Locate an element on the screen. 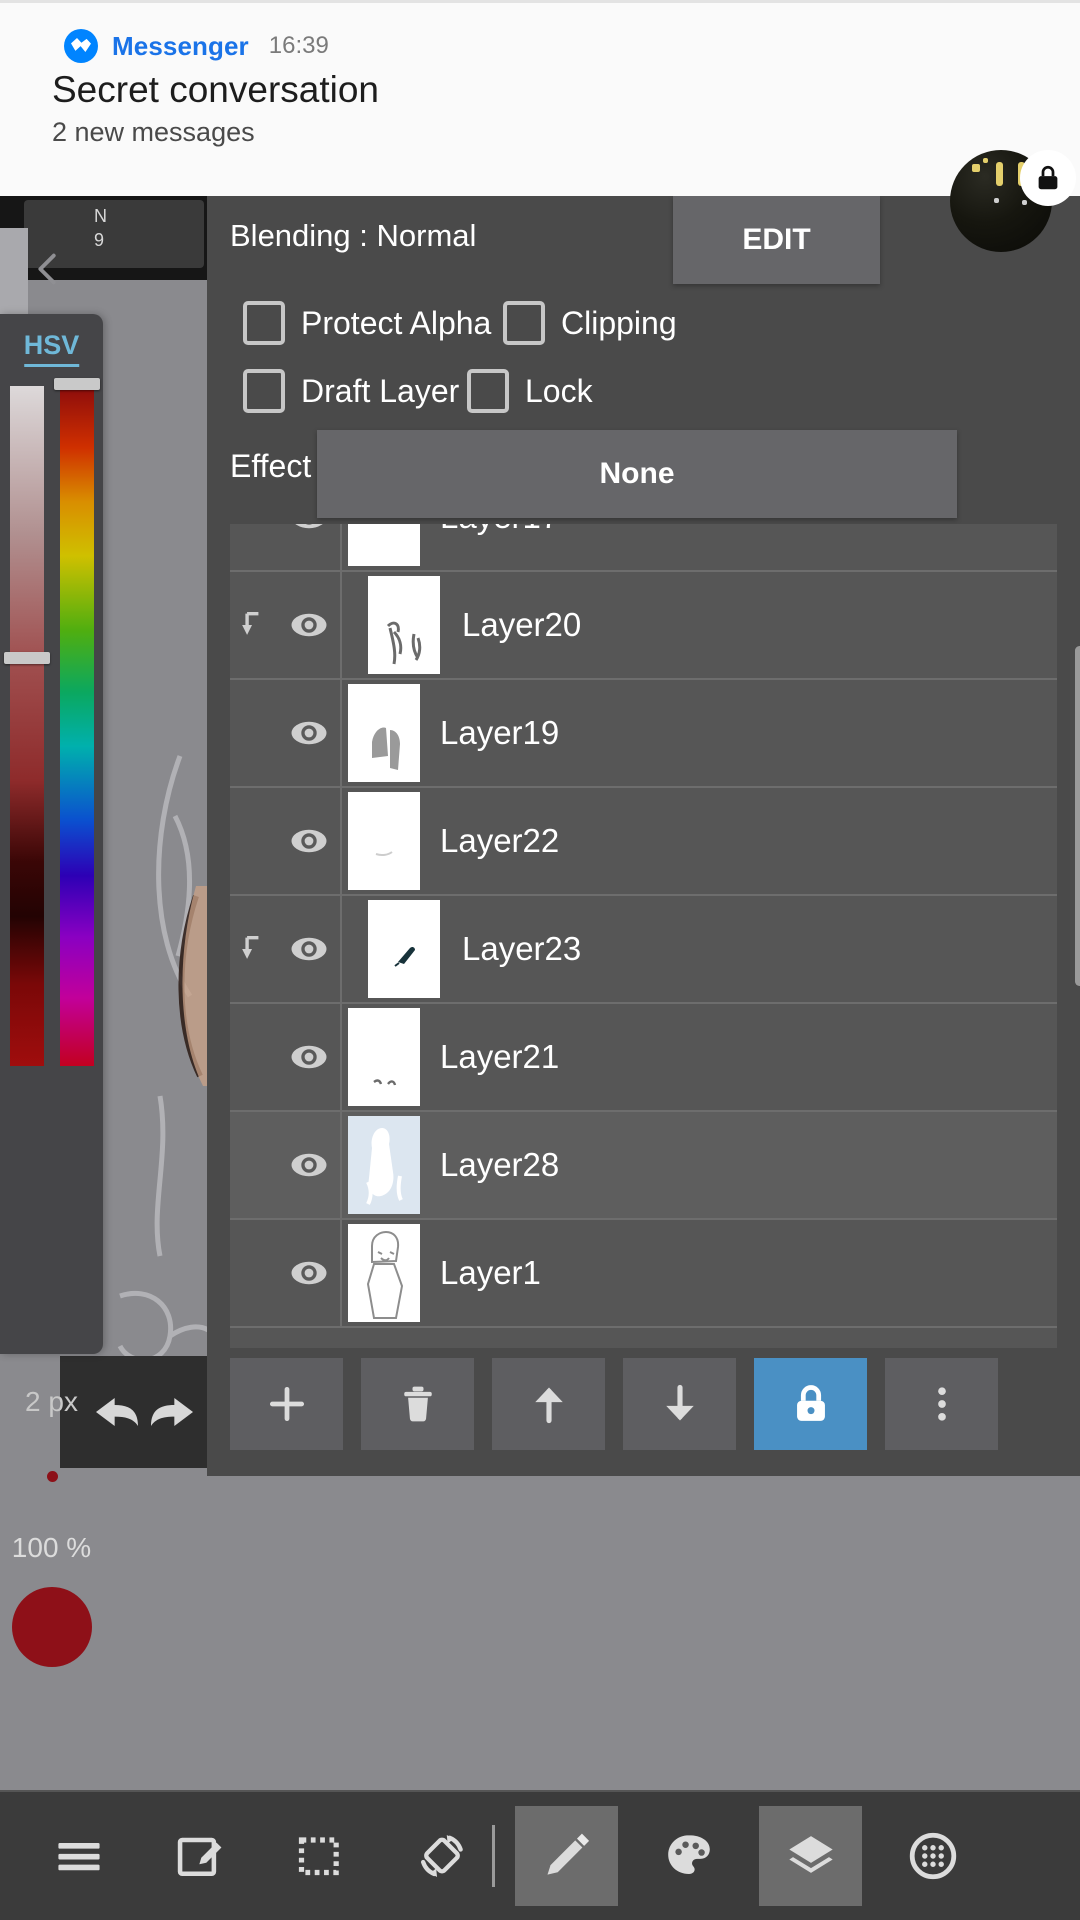  blending-row: Blending : Normal EDIT is located at coordinates (643, 242).